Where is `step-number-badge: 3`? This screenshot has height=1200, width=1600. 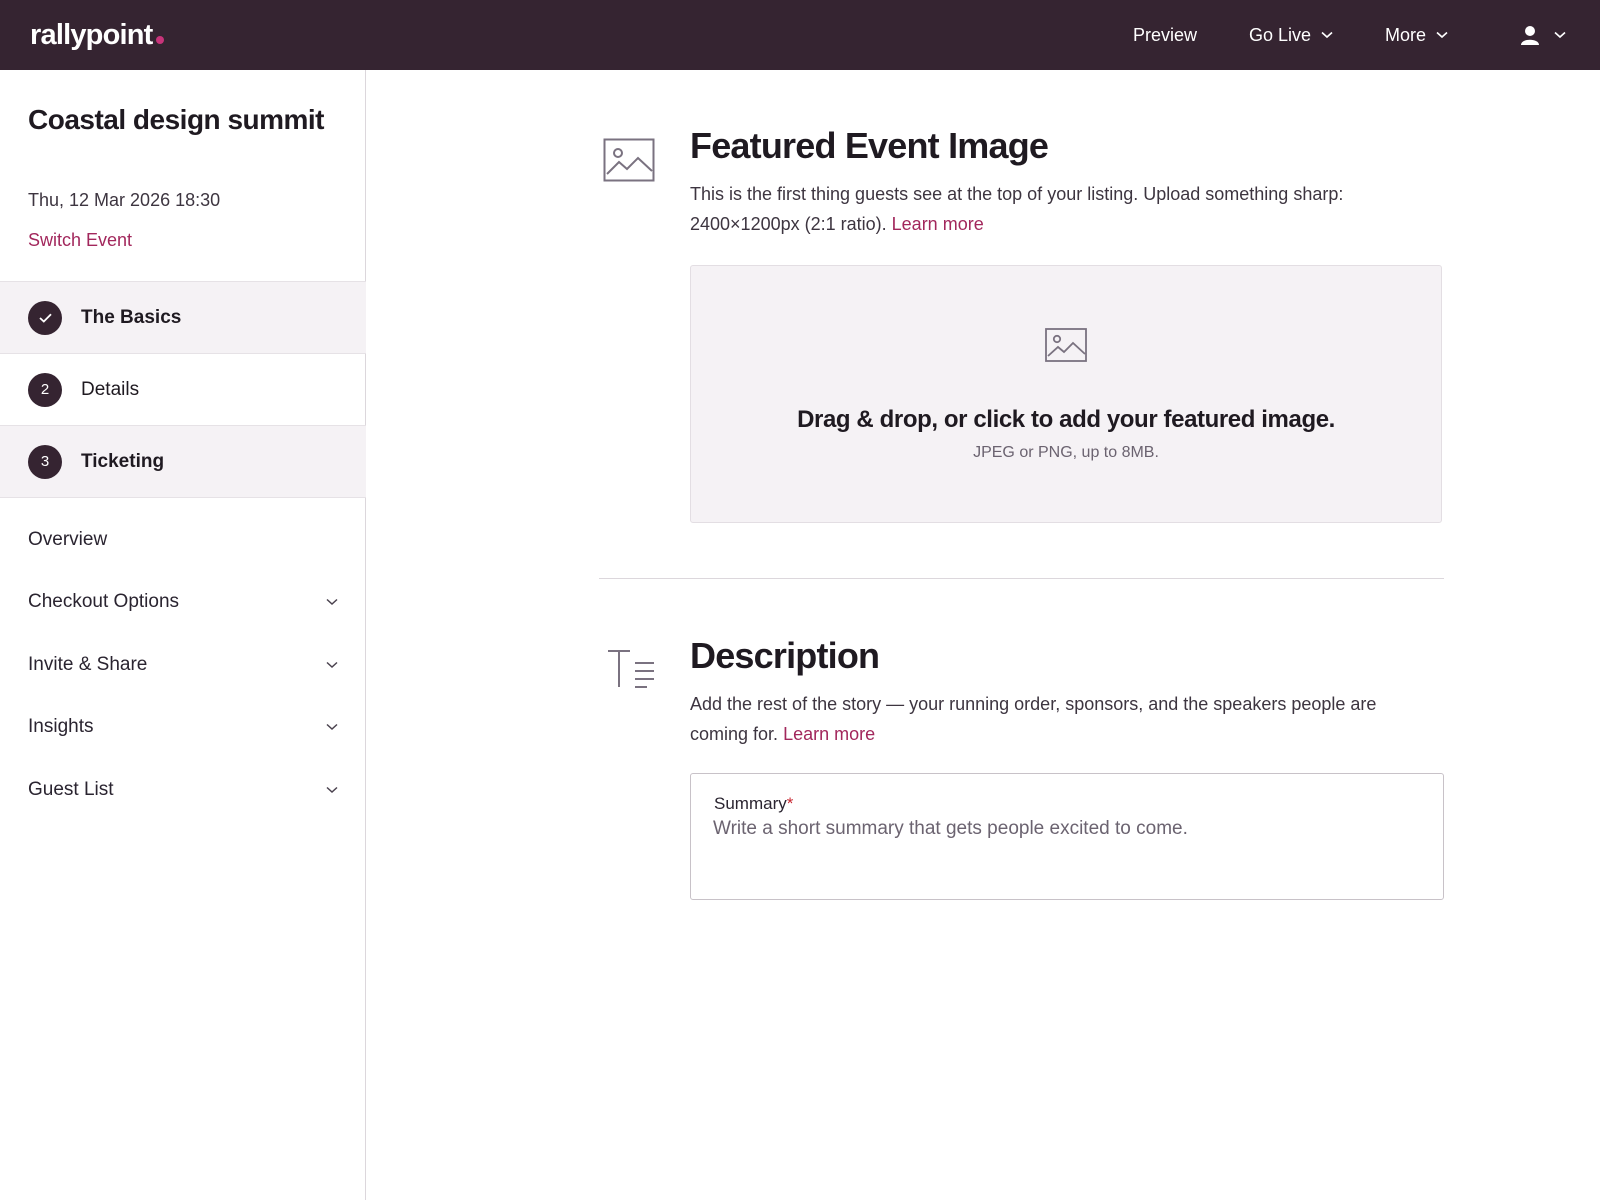
step-number-badge: 3 is located at coordinates (45, 461).